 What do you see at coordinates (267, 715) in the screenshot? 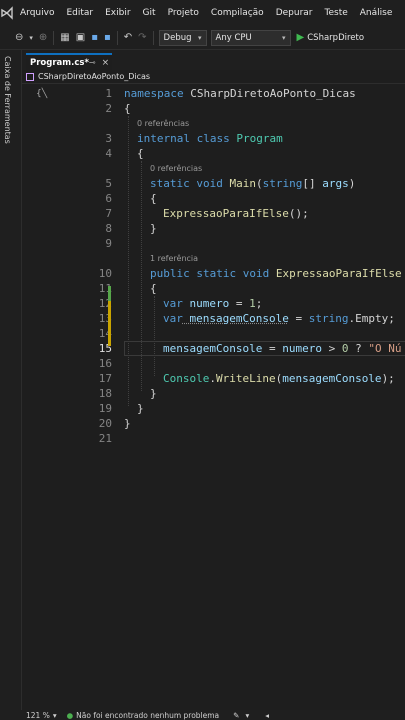
I see `scroll-left-icon: ◂` at bounding box center [267, 715].